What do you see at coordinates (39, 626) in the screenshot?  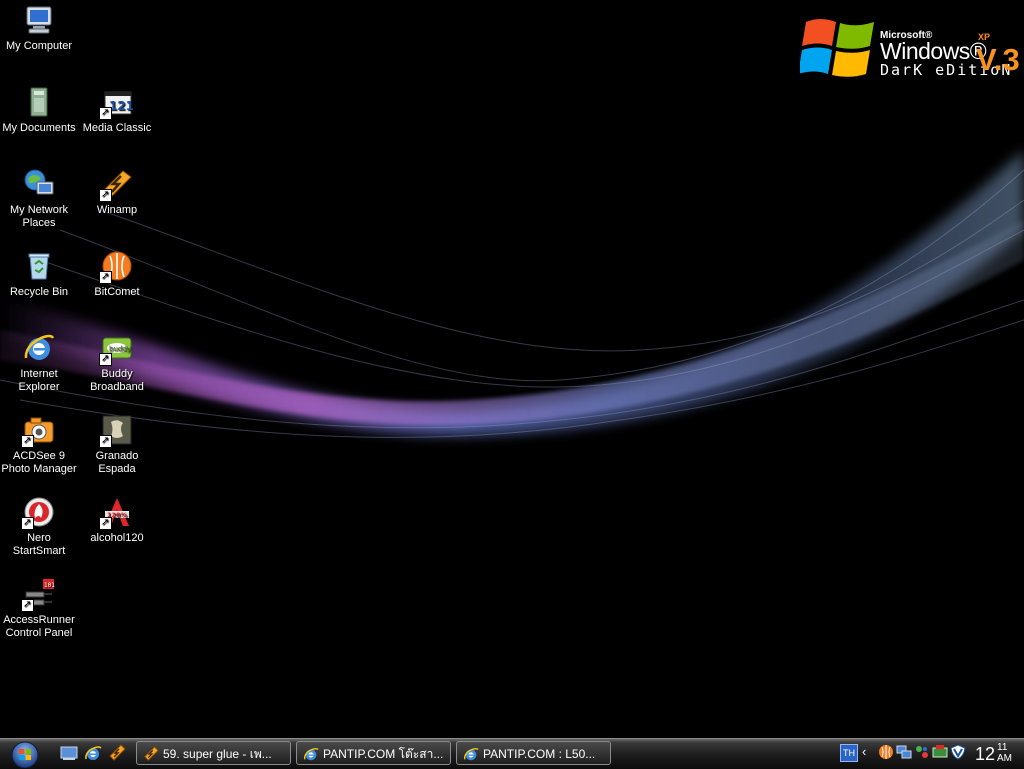 I see `desktop-icon-label: AccessRunner Control Panel` at bounding box center [39, 626].